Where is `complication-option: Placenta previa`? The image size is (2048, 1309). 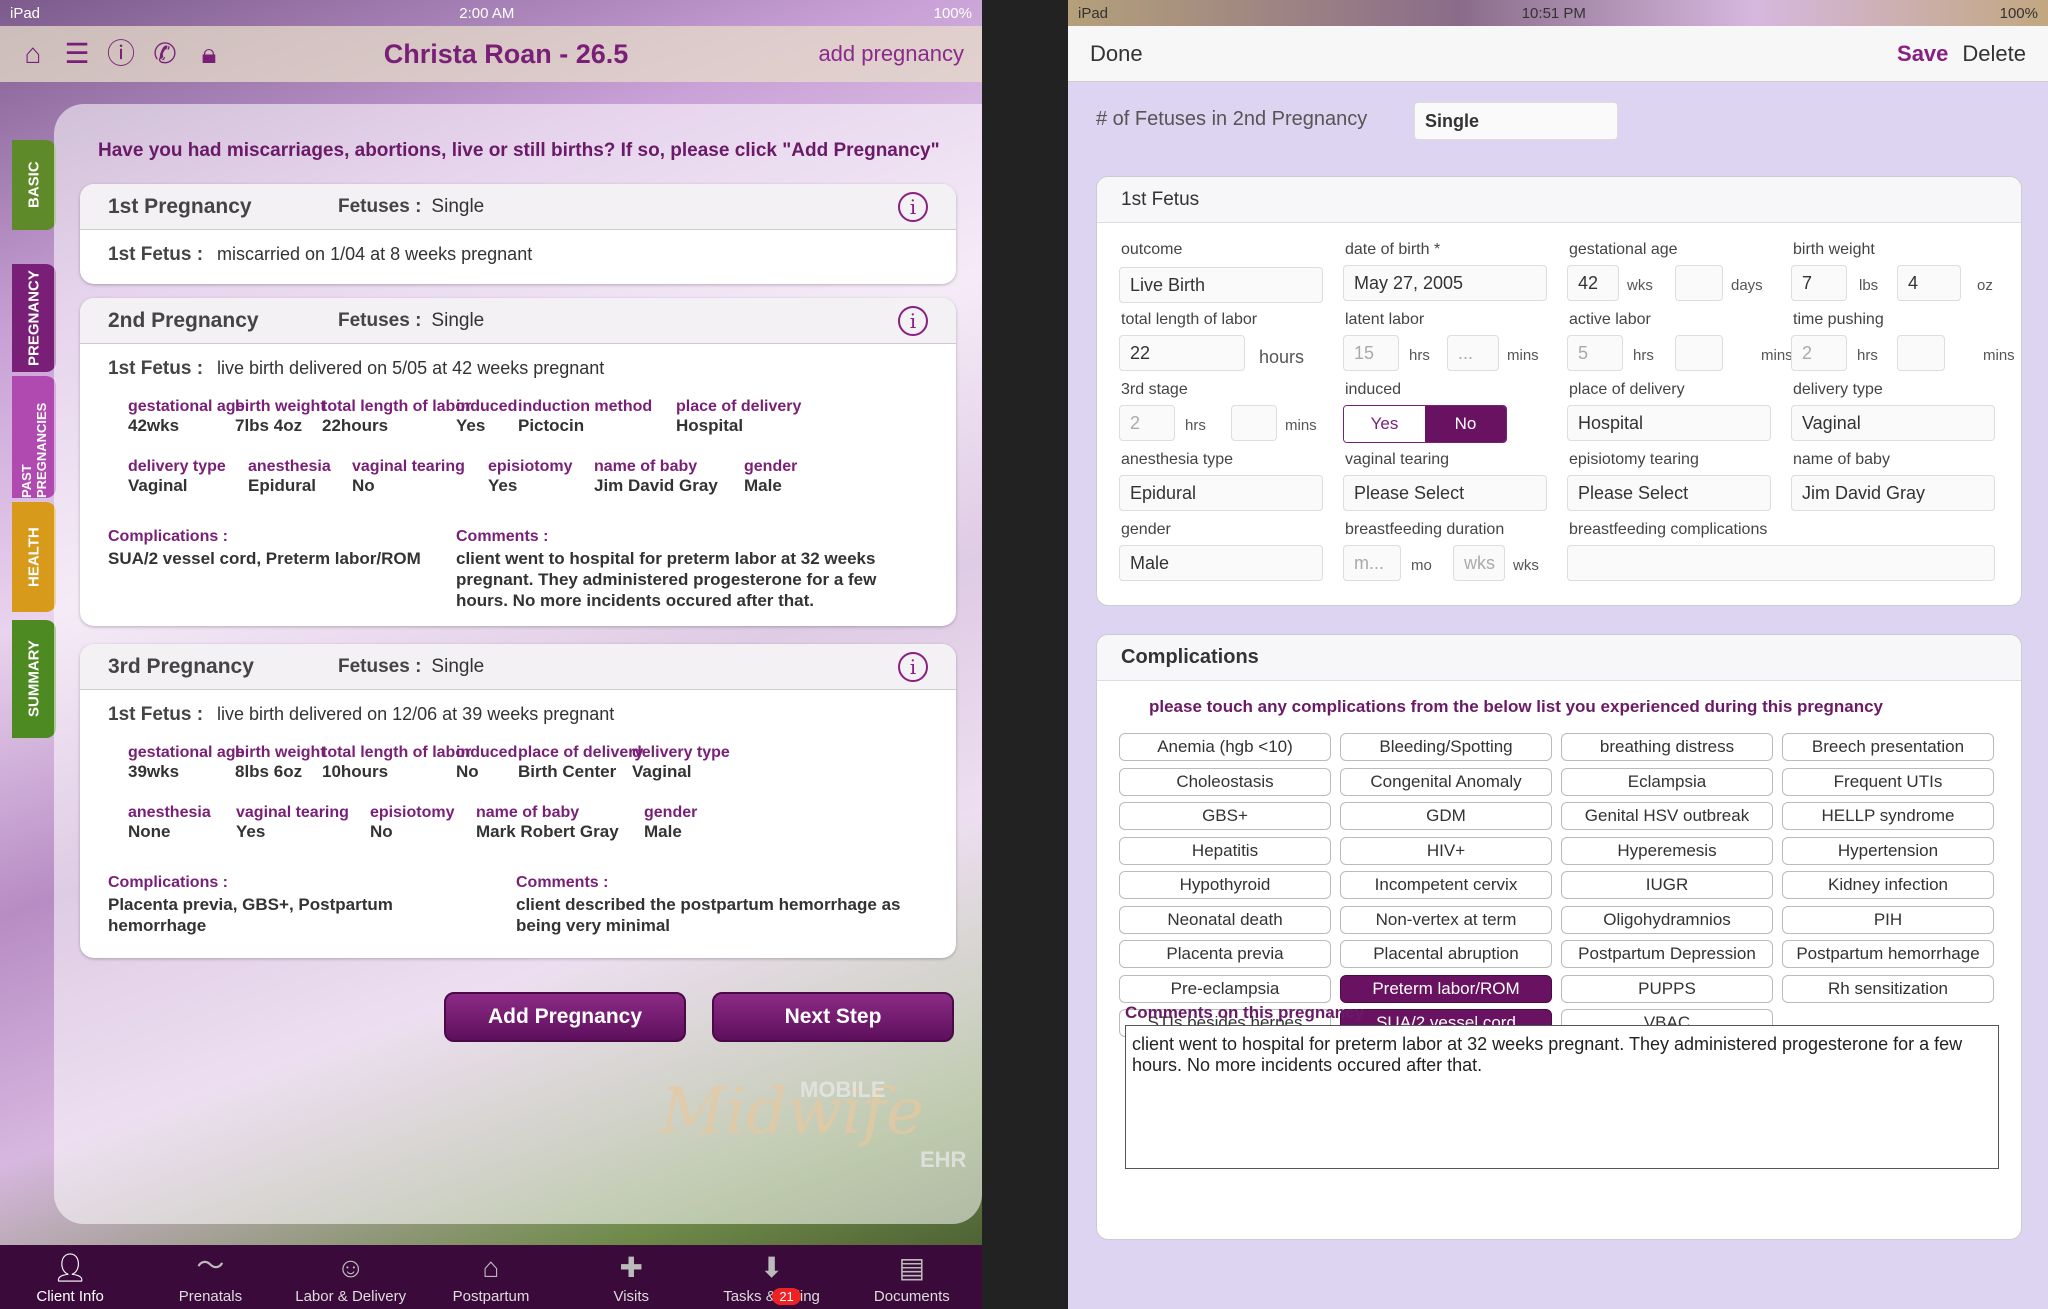
complication-option: Placenta previa is located at coordinates (1225, 954).